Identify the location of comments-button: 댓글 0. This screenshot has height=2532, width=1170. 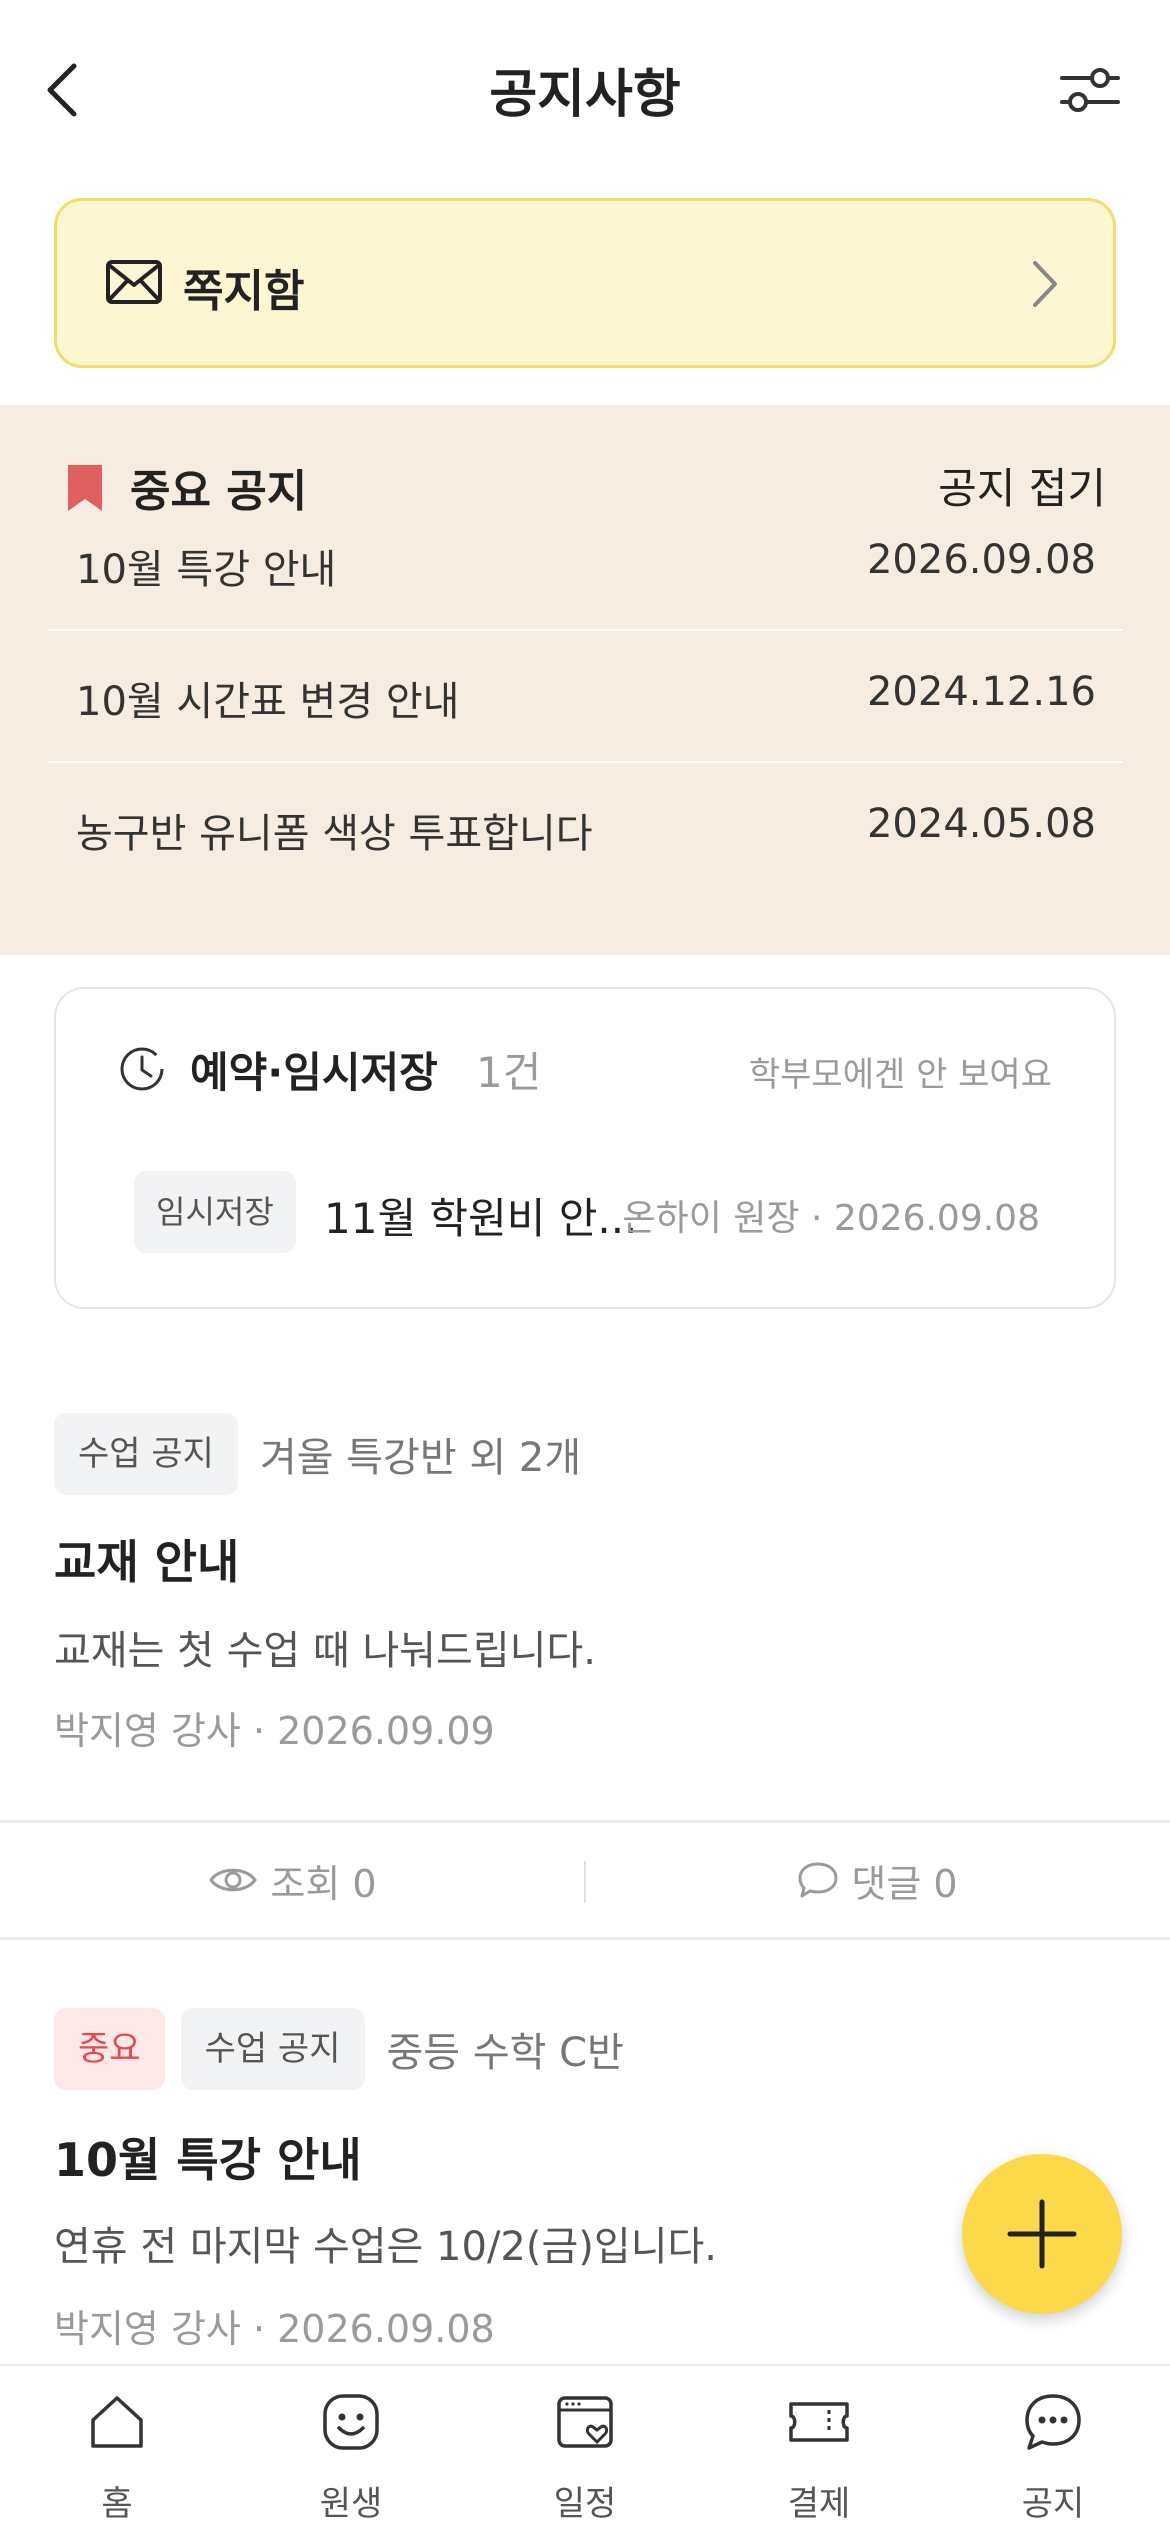
(877, 1880).